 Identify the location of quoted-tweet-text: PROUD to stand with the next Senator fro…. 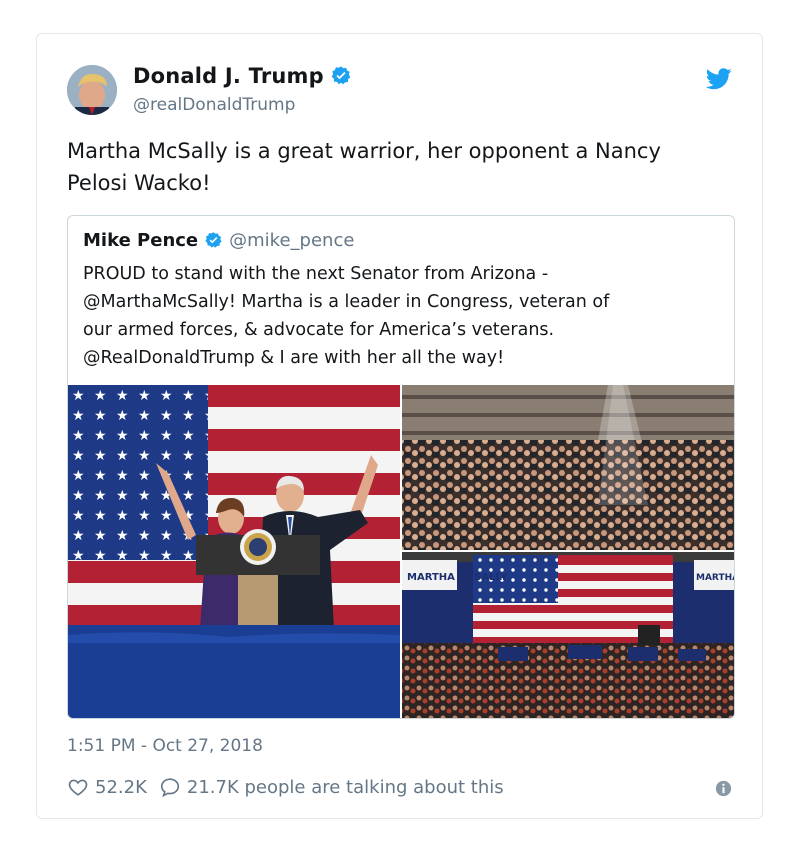
(403, 316).